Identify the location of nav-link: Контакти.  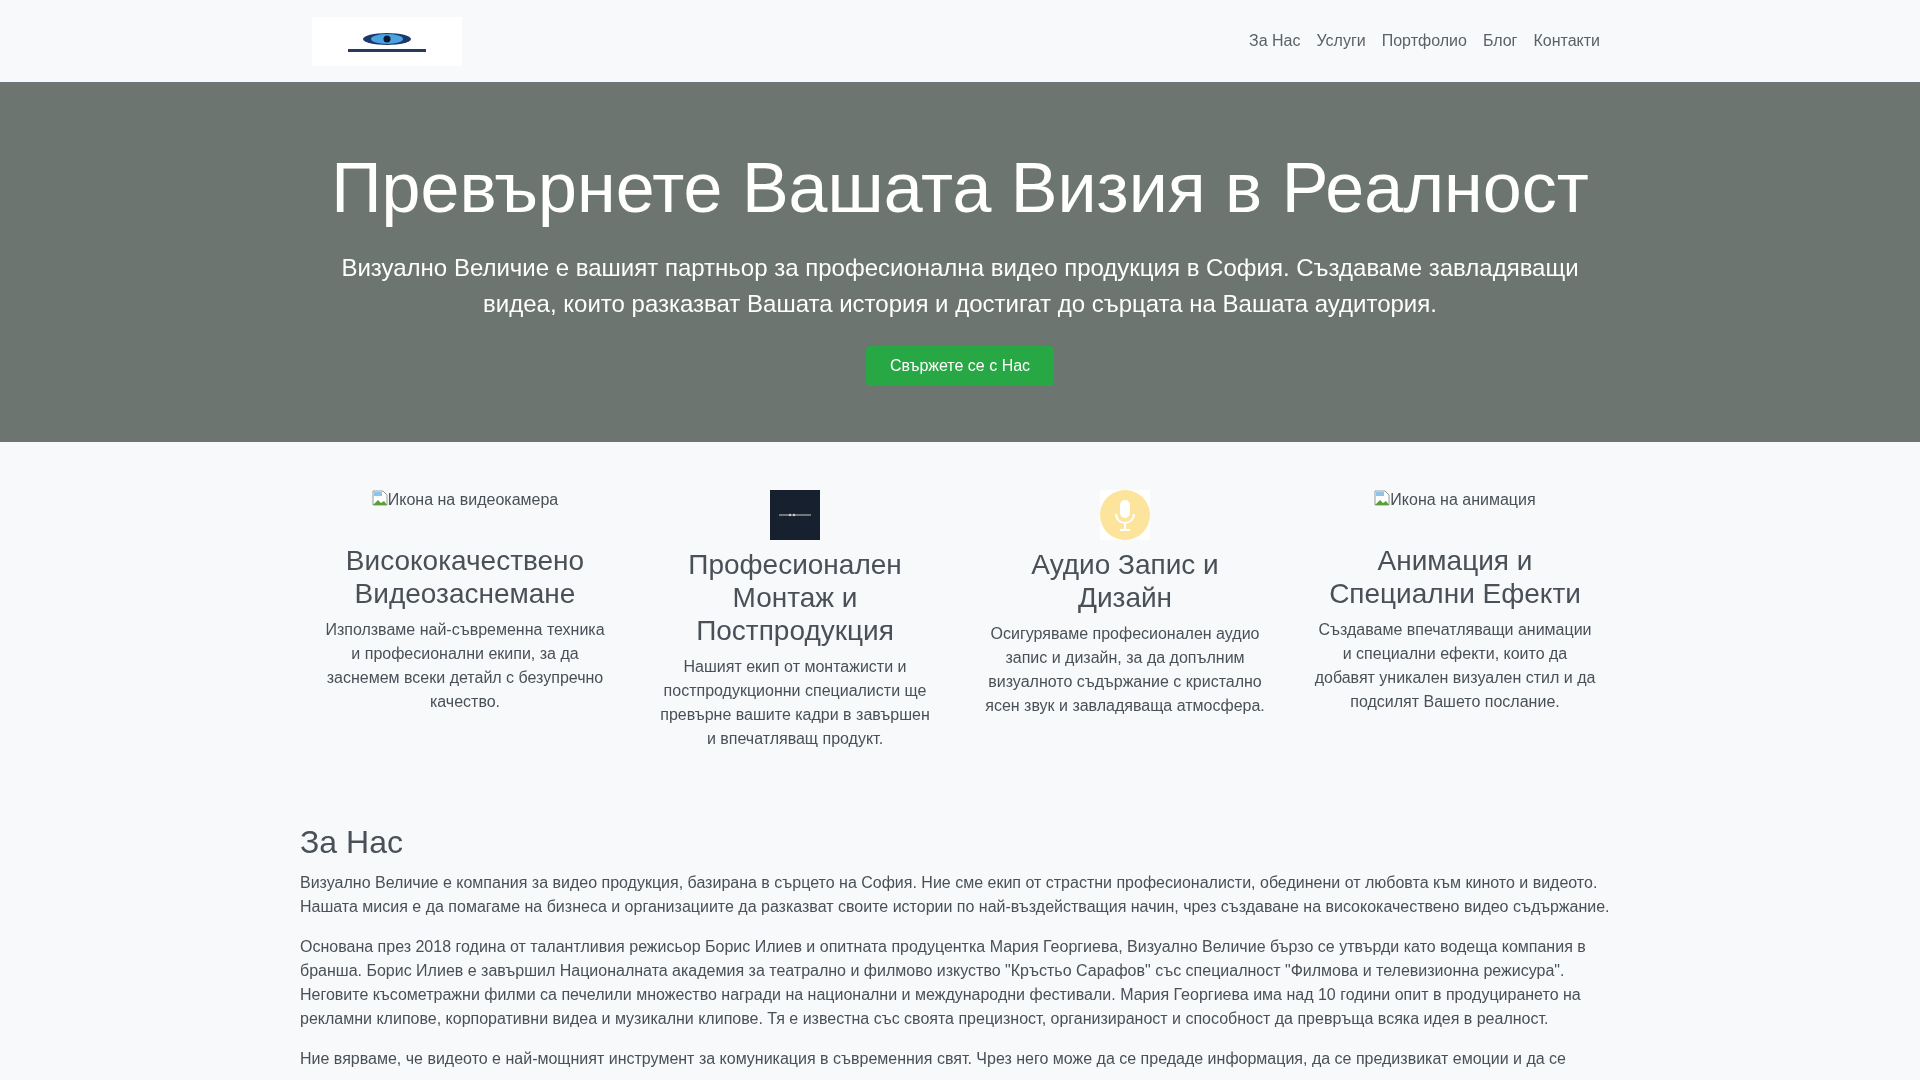
(1566, 41).